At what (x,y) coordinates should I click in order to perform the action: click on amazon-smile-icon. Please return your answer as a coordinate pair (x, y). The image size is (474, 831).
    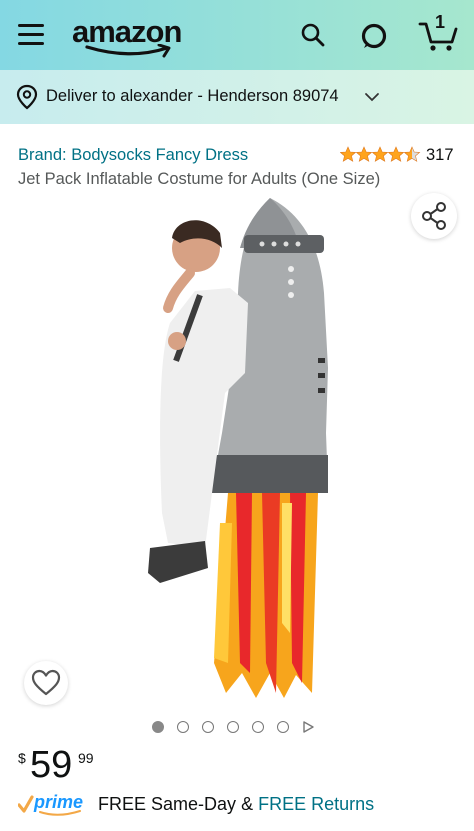
    Looking at the image, I should click on (128, 51).